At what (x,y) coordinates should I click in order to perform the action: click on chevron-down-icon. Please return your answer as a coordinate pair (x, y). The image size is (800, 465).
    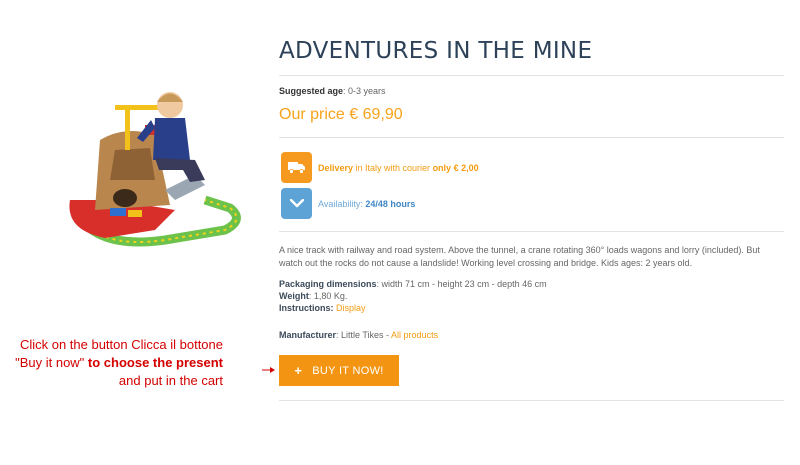
    Looking at the image, I should click on (296, 203).